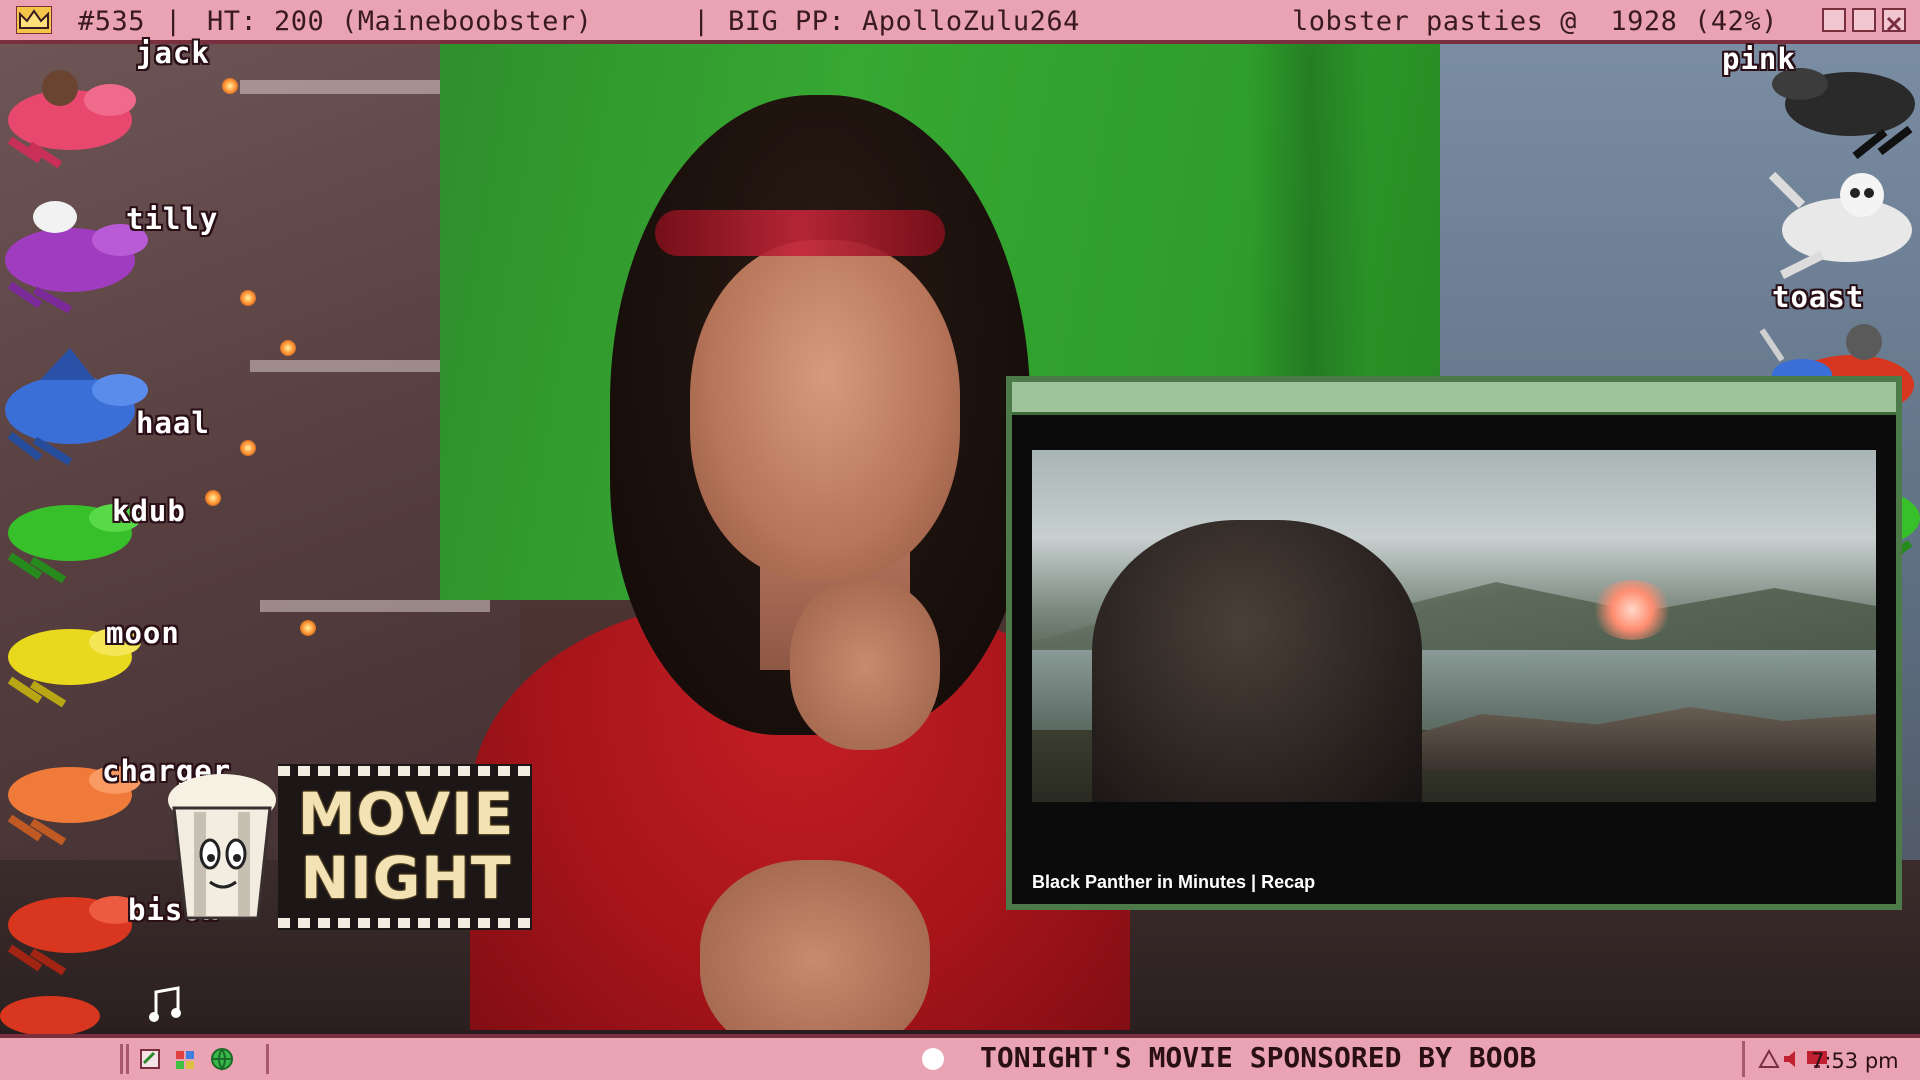 The height and width of the screenshot is (1080, 1920). Describe the element at coordinates (1759, 59) in the screenshot. I see `participant-name: pink` at that location.